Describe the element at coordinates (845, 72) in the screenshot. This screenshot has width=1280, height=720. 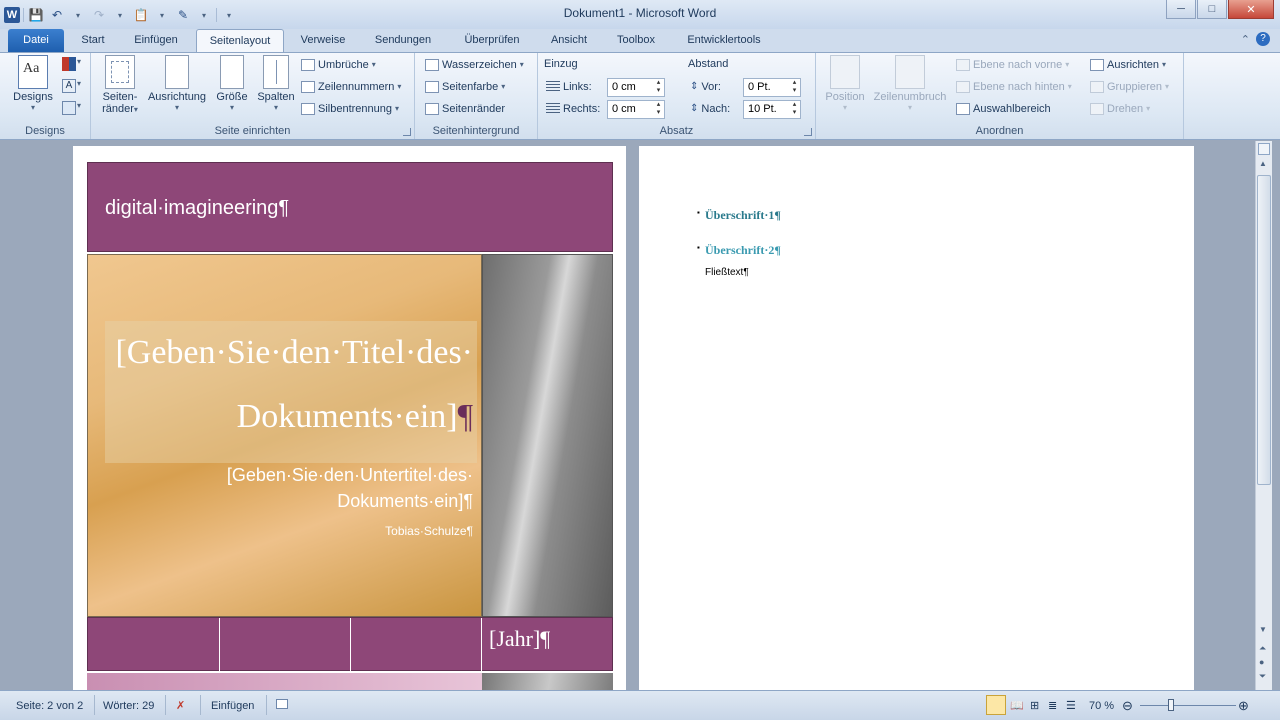
I see `position-icon` at that location.